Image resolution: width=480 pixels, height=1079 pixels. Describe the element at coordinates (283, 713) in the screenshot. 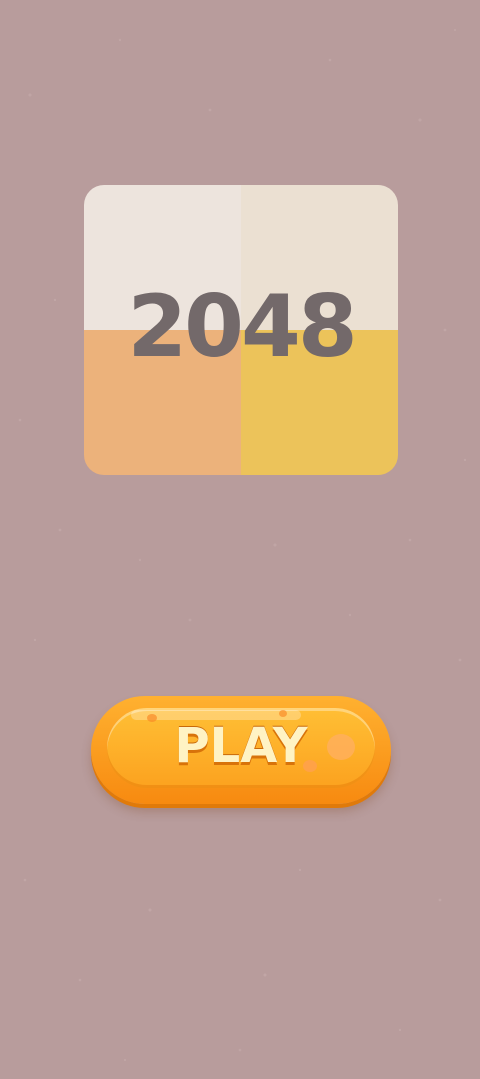

I see `play-bubble-decoration` at that location.